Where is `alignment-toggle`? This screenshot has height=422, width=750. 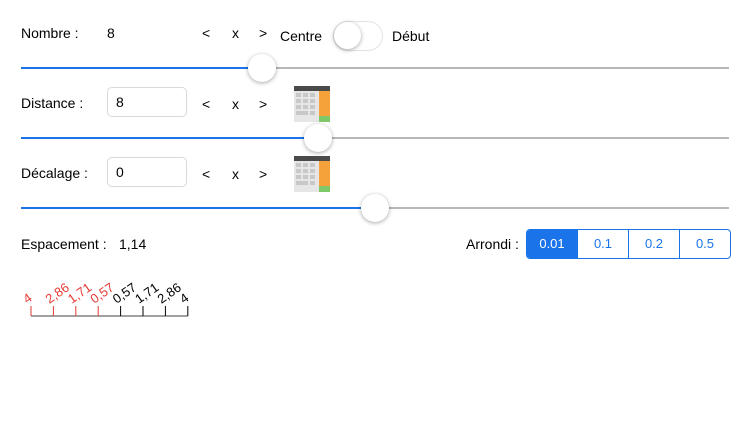 alignment-toggle is located at coordinates (358, 36).